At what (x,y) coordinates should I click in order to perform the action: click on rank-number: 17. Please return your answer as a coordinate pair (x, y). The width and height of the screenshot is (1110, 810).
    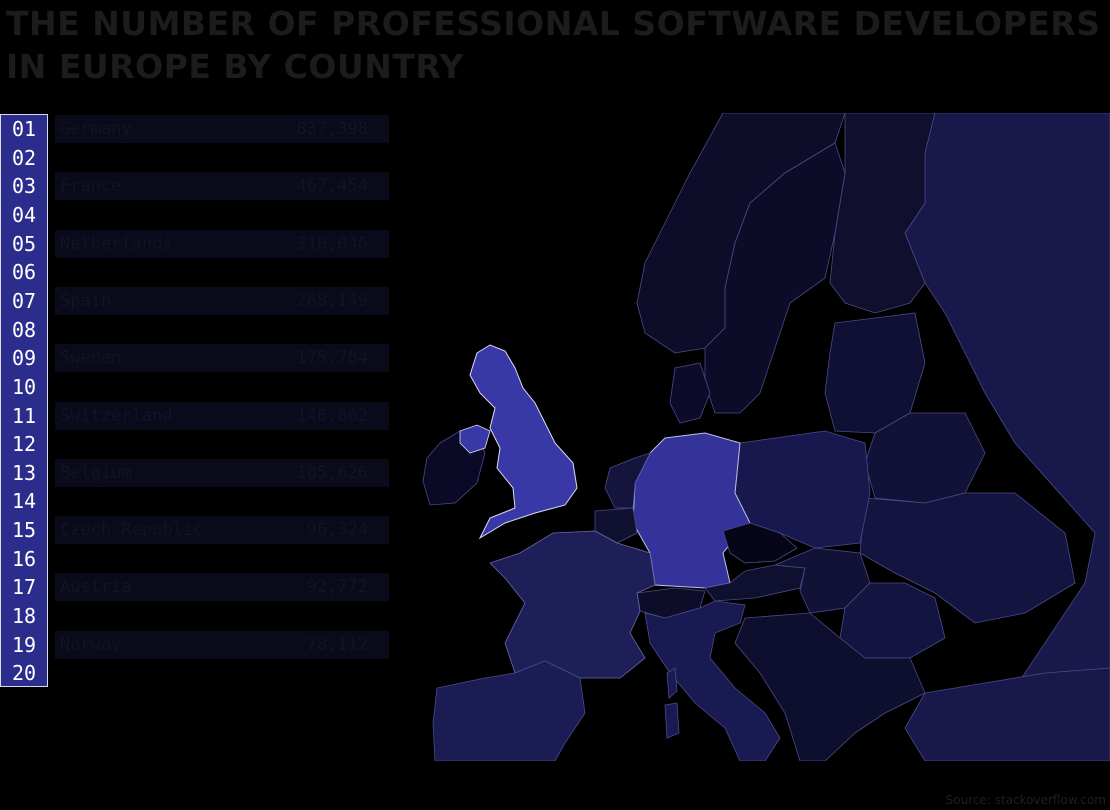
    Looking at the image, I should click on (24, 587).